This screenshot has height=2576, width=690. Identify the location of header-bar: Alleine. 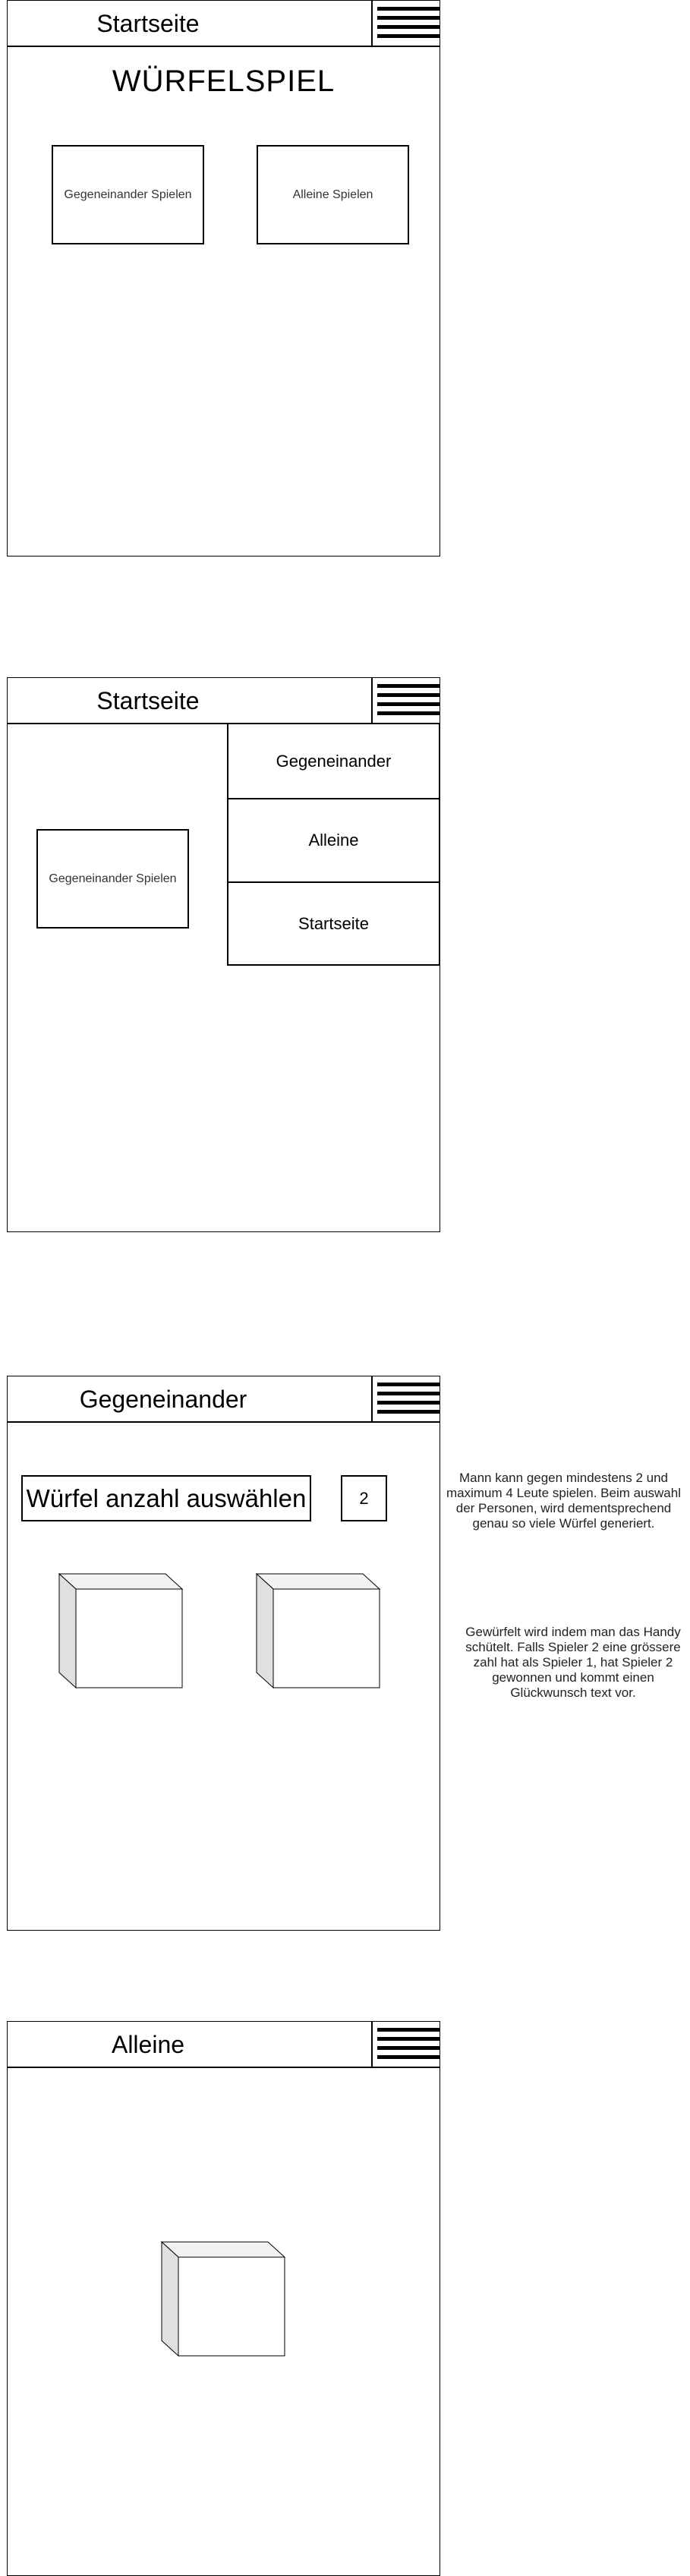
(224, 2045).